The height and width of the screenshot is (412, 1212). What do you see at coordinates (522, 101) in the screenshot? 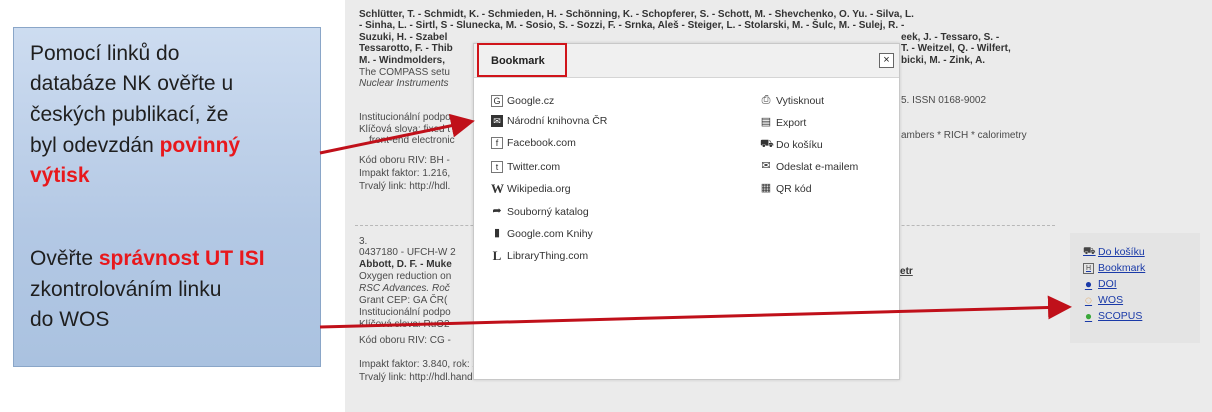
I see `bookmark-google: G Google.cz` at bounding box center [522, 101].